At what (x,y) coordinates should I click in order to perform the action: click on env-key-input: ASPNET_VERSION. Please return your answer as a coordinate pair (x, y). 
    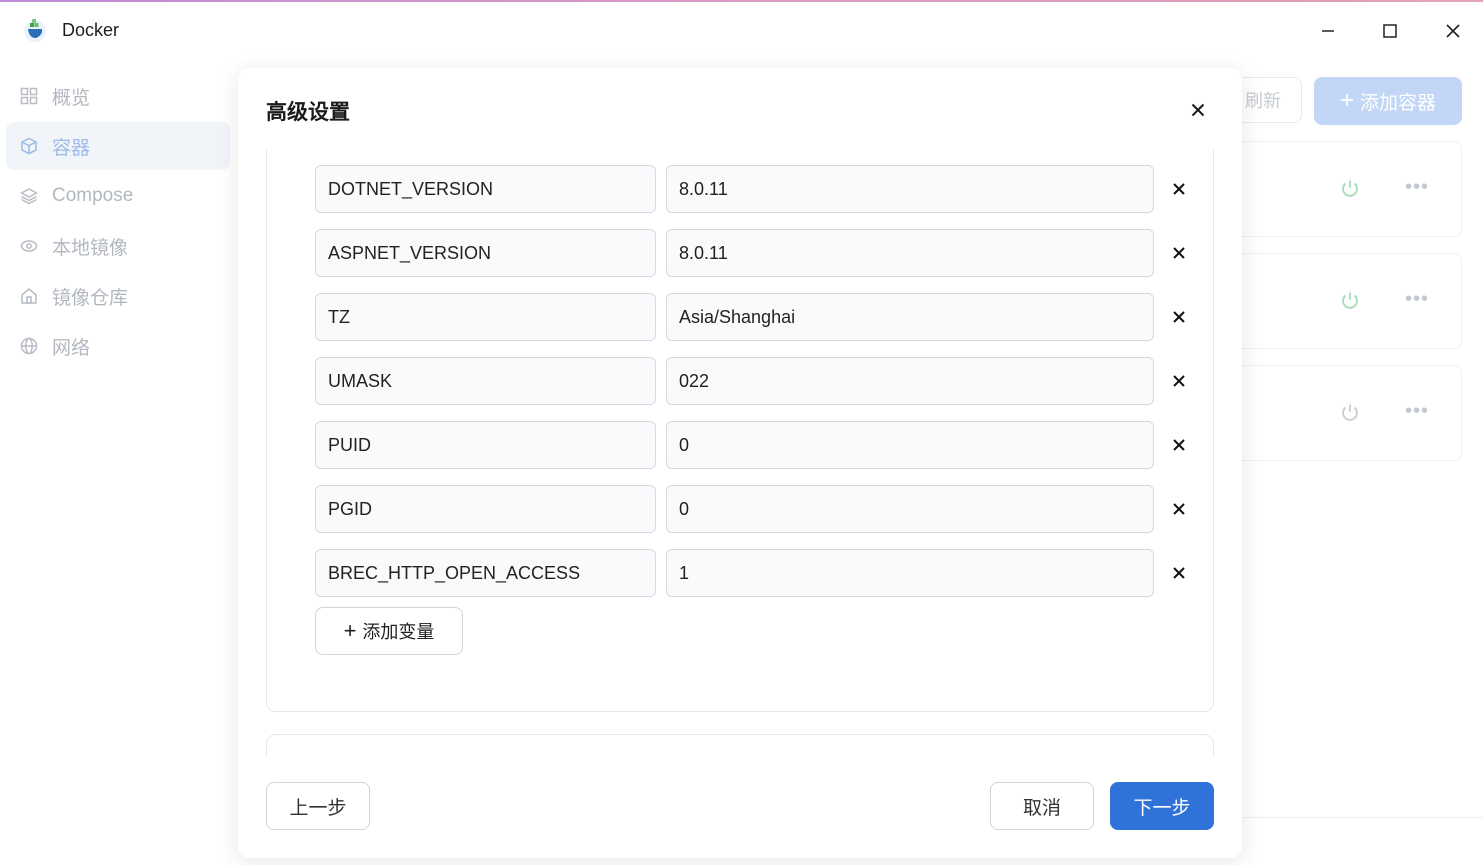
    Looking at the image, I should click on (485, 253).